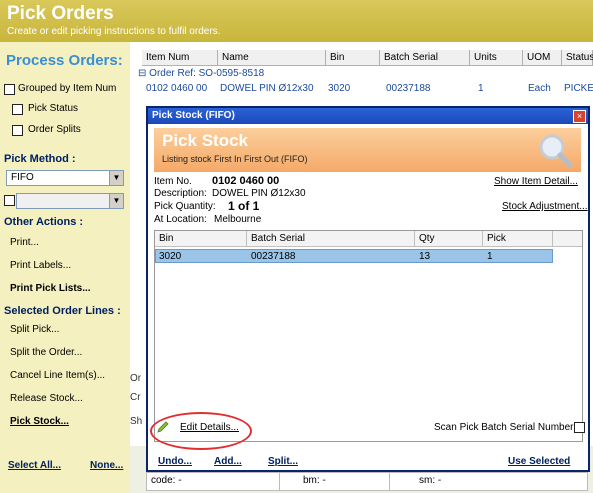  I want to click on col-units: Units, so click(496, 58).